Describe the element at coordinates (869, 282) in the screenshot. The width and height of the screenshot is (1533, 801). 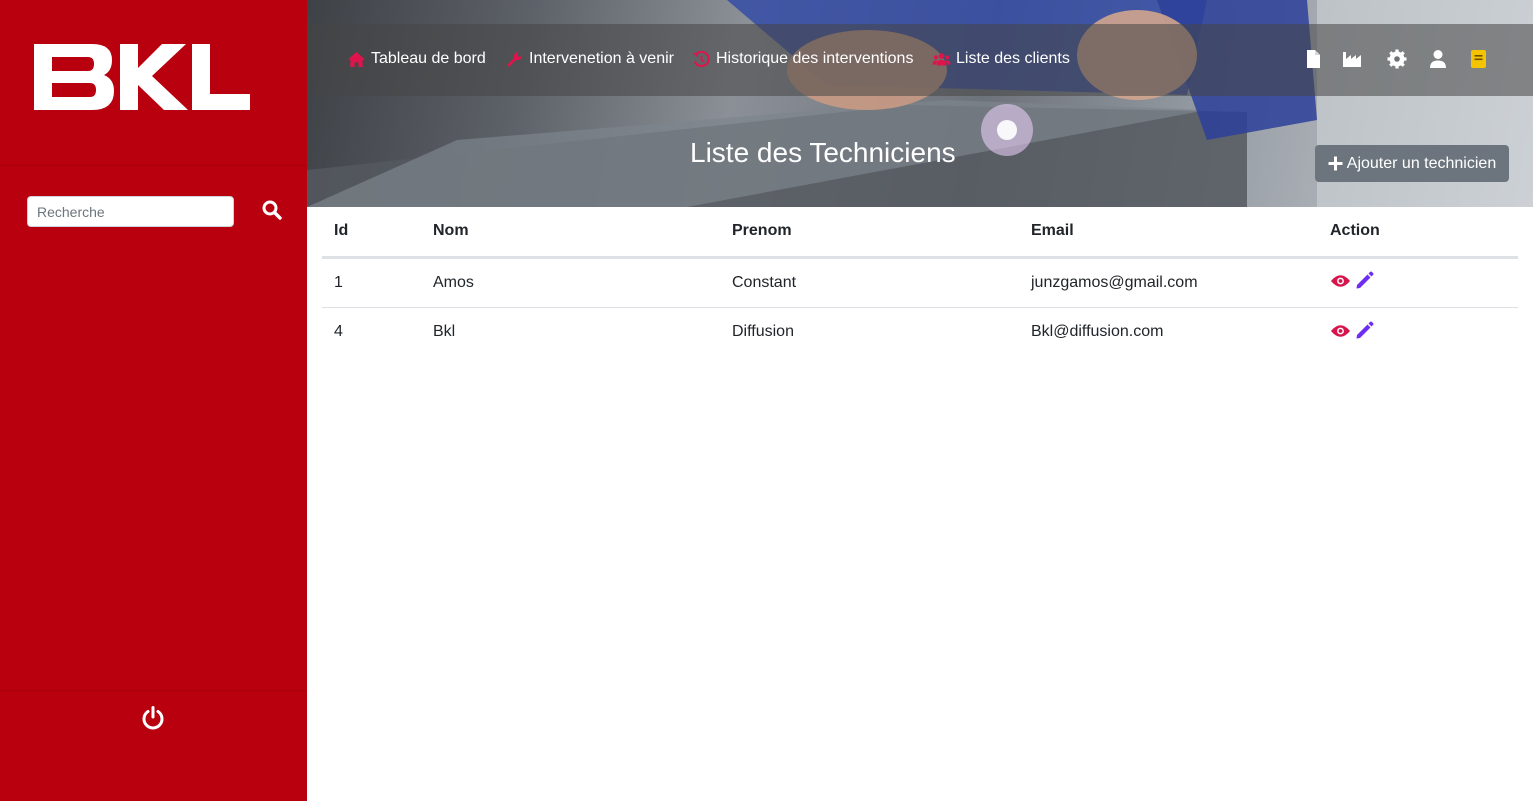
I see `cell-prenom: Constant` at that location.